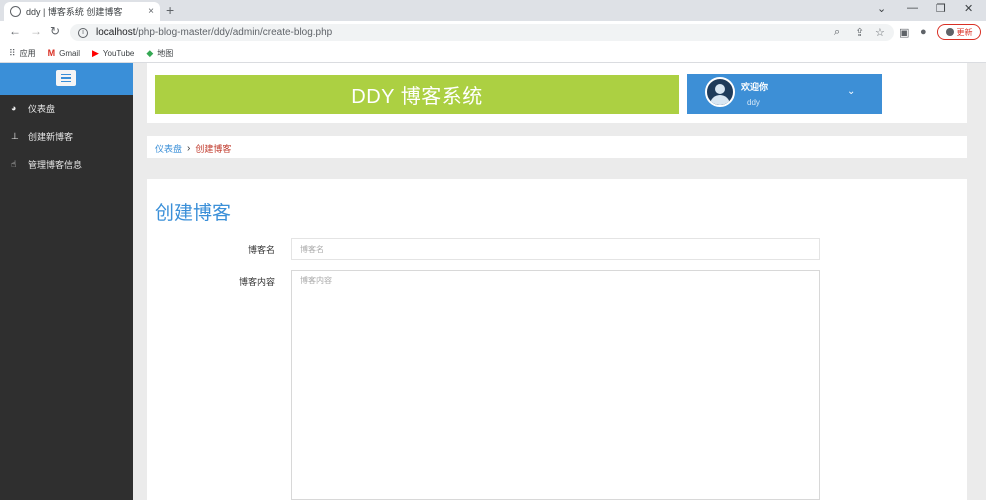  What do you see at coordinates (74, 12) in the screenshot?
I see `tab-title: ddy | 博客系统 创建博客` at bounding box center [74, 12].